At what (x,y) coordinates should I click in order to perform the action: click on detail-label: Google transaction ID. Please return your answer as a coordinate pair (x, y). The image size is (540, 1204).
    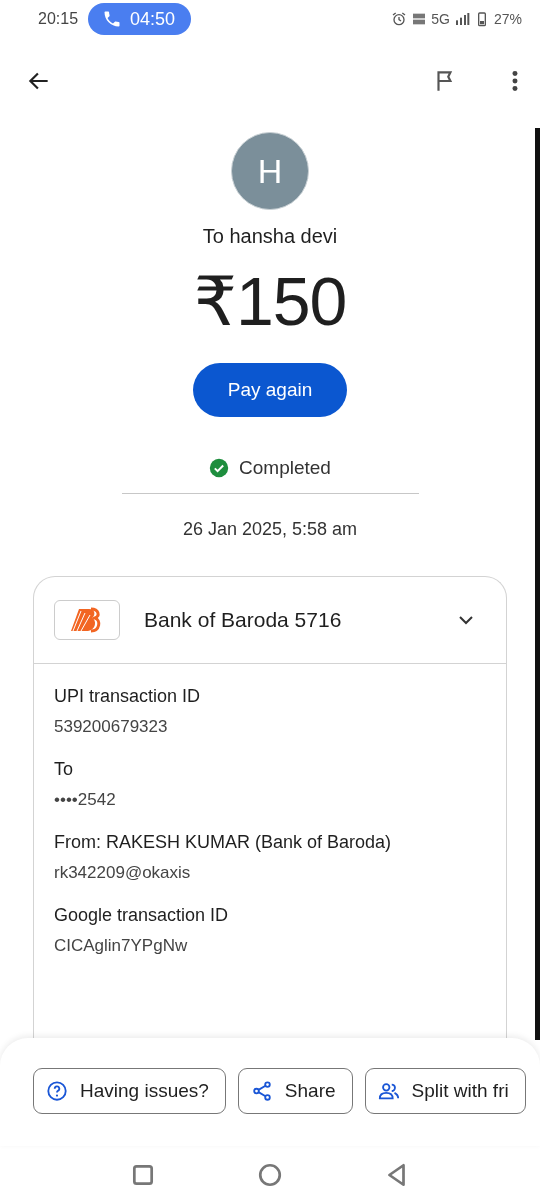
    Looking at the image, I should click on (142, 915).